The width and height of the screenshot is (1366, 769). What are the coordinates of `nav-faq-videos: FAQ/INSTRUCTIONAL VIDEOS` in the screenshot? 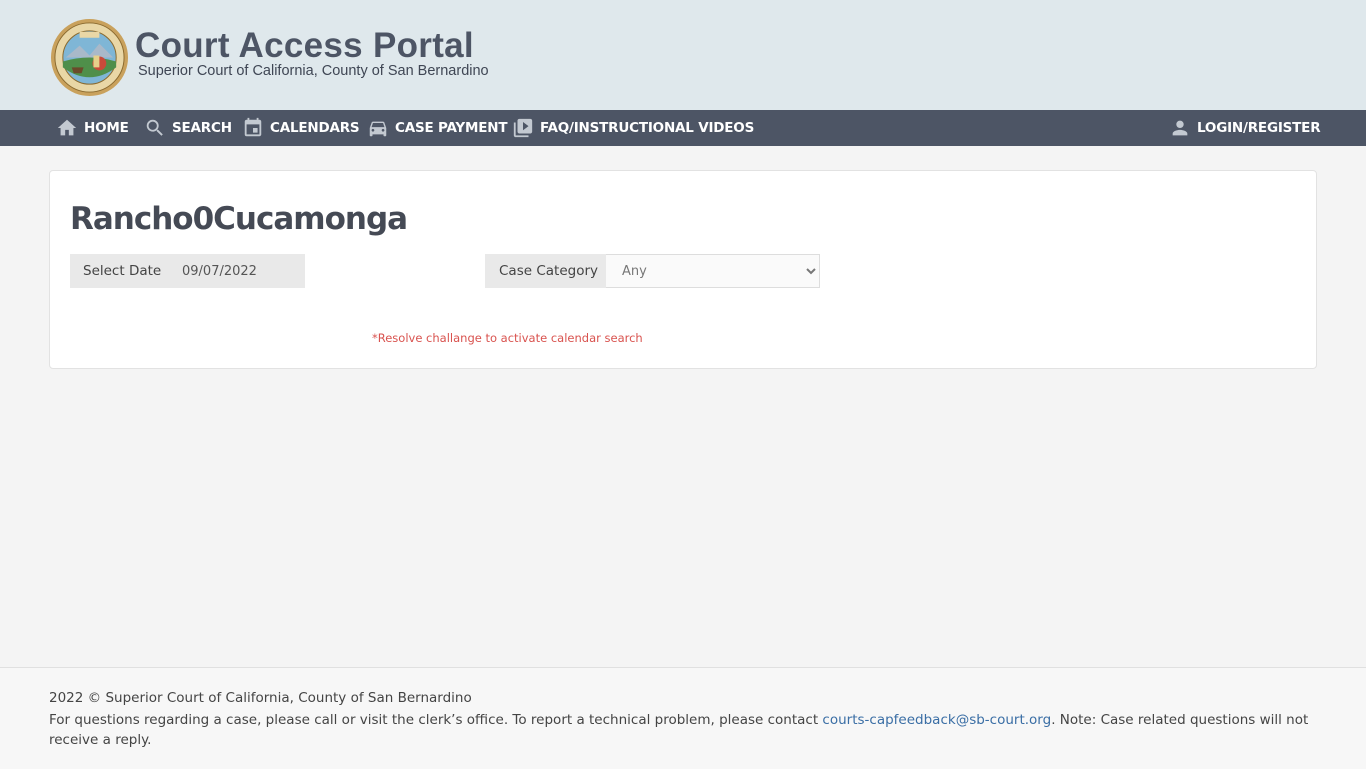 It's located at (633, 128).